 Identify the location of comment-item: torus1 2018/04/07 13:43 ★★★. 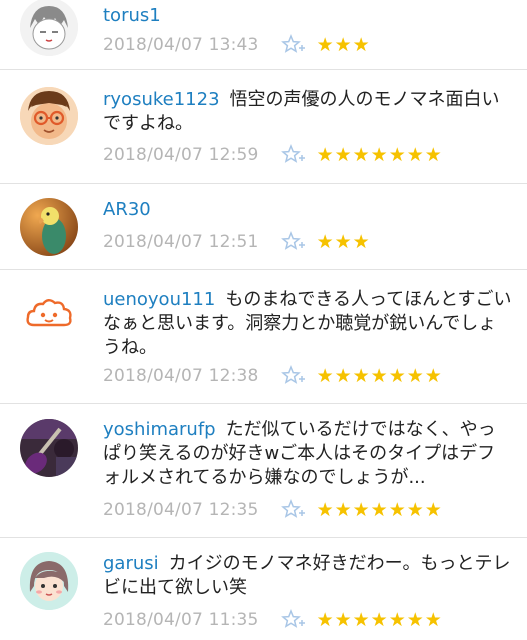
(263, 35).